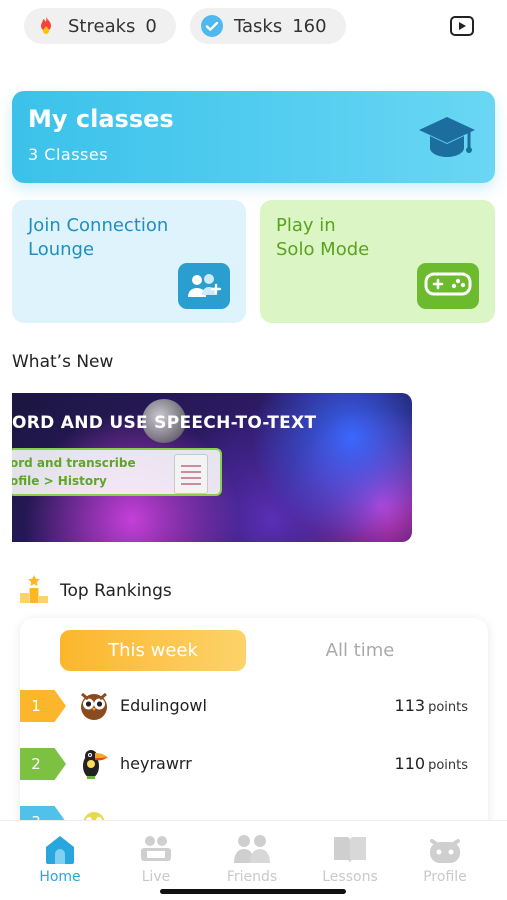 The height and width of the screenshot is (900, 507). I want to click on gamepad-icon, so click(448, 286).